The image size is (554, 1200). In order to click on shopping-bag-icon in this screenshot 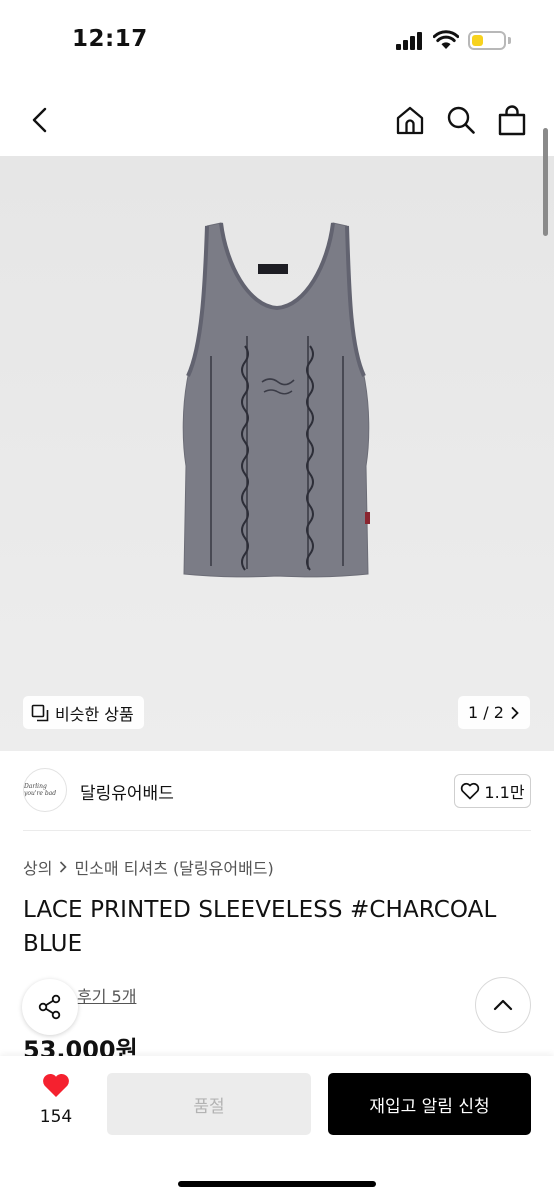, I will do `click(512, 120)`.